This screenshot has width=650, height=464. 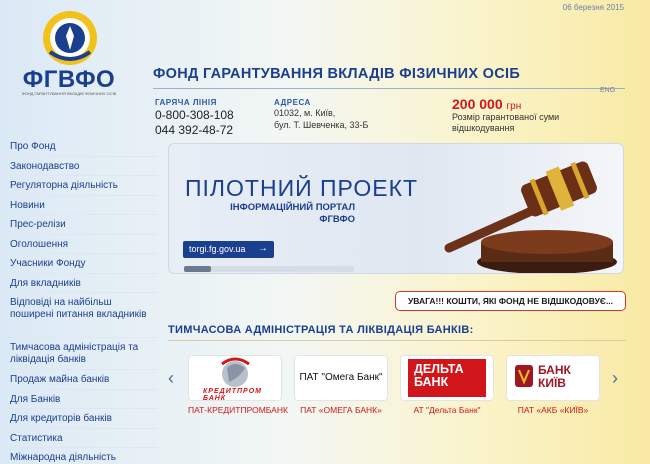 I want to click on bank-logo-box: КРЕДИТПРОМ БАНК, so click(x=235, y=378).